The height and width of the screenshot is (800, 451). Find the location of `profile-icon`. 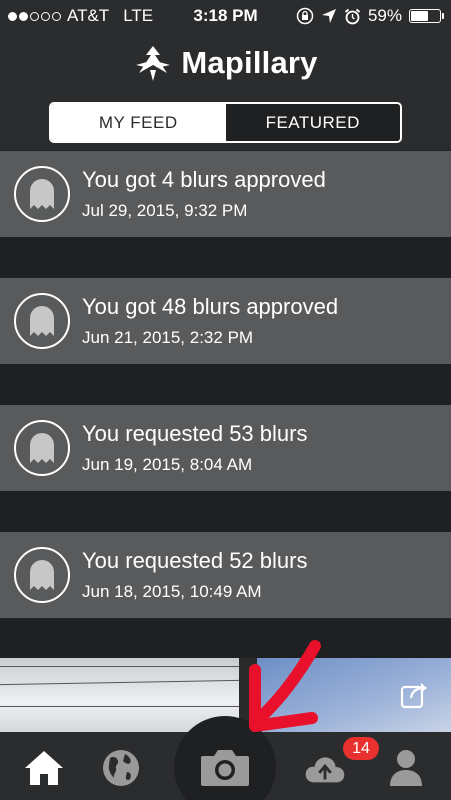

profile-icon is located at coordinates (406, 768).